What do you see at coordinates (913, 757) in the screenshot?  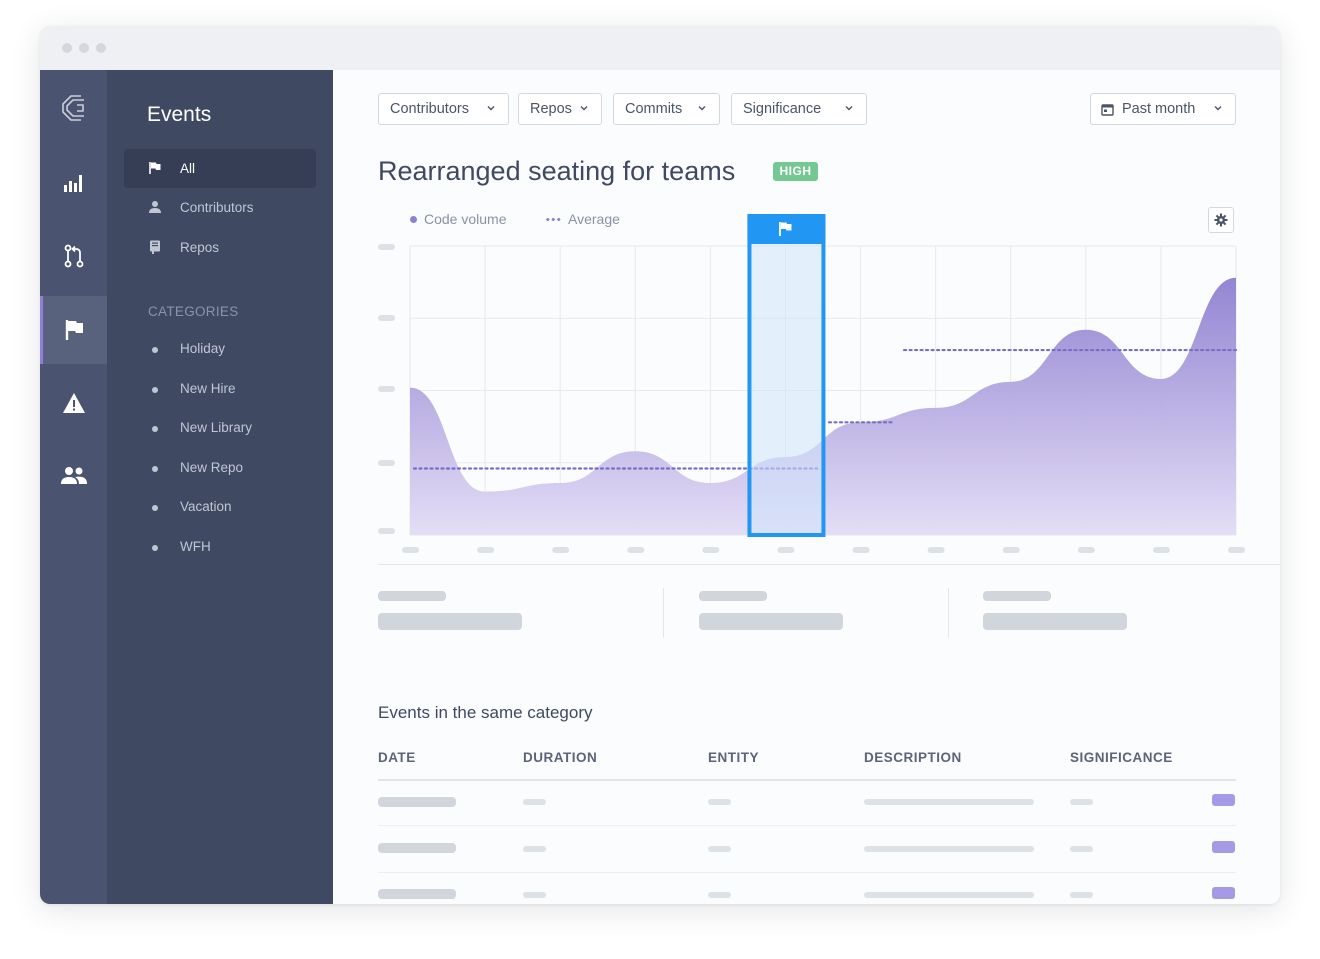 I see `column-header-description: DESCRIPTION` at bounding box center [913, 757].